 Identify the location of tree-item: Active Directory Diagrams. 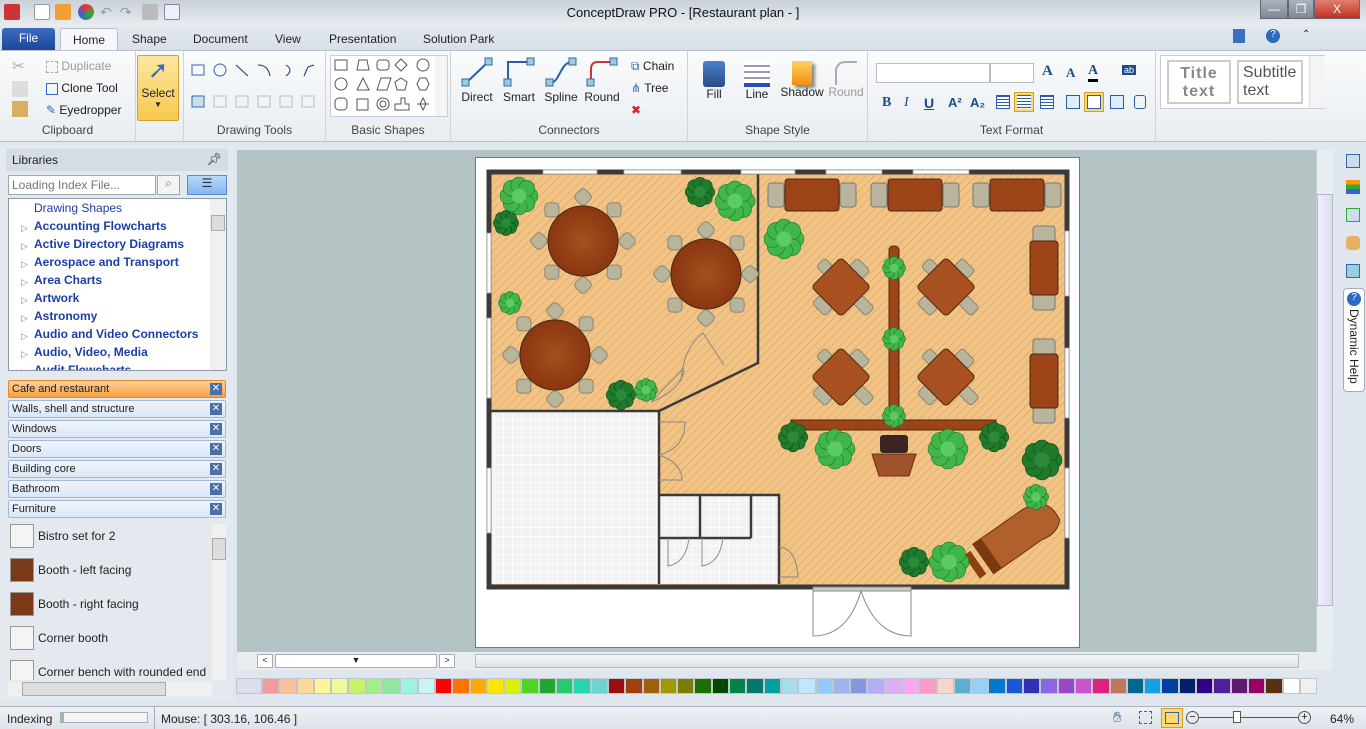
(109, 244).